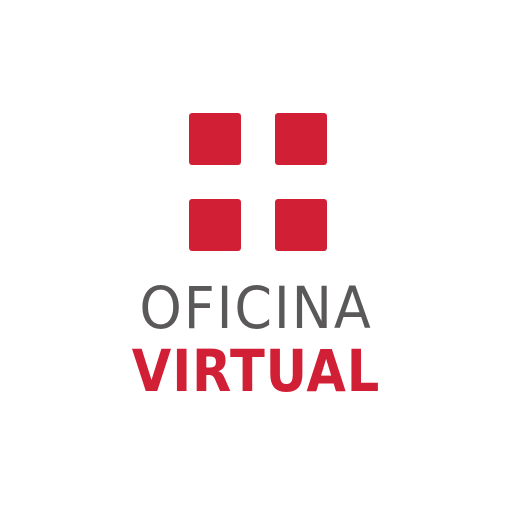 The height and width of the screenshot is (512, 512). I want to click on four-squares-logo-mark, so click(258, 182).